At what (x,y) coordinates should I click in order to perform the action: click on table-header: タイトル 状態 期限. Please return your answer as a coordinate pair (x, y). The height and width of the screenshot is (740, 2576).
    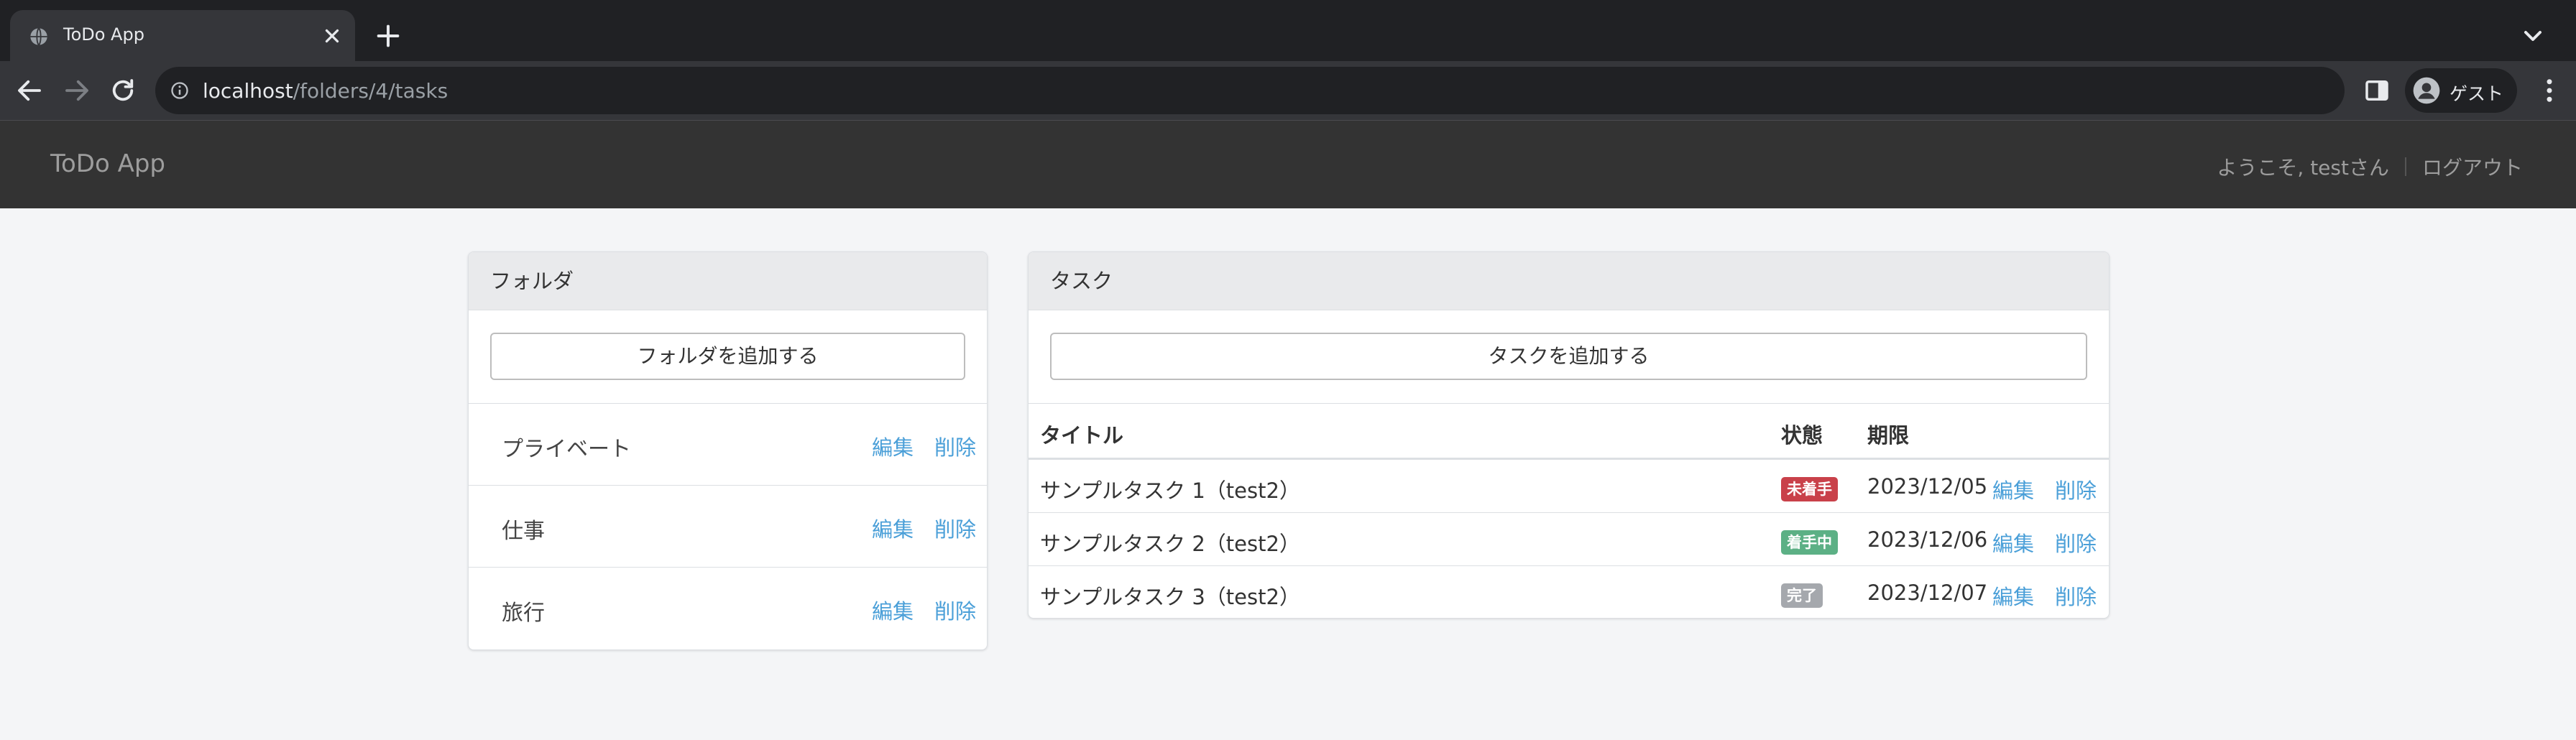
    Looking at the image, I should click on (1569, 432).